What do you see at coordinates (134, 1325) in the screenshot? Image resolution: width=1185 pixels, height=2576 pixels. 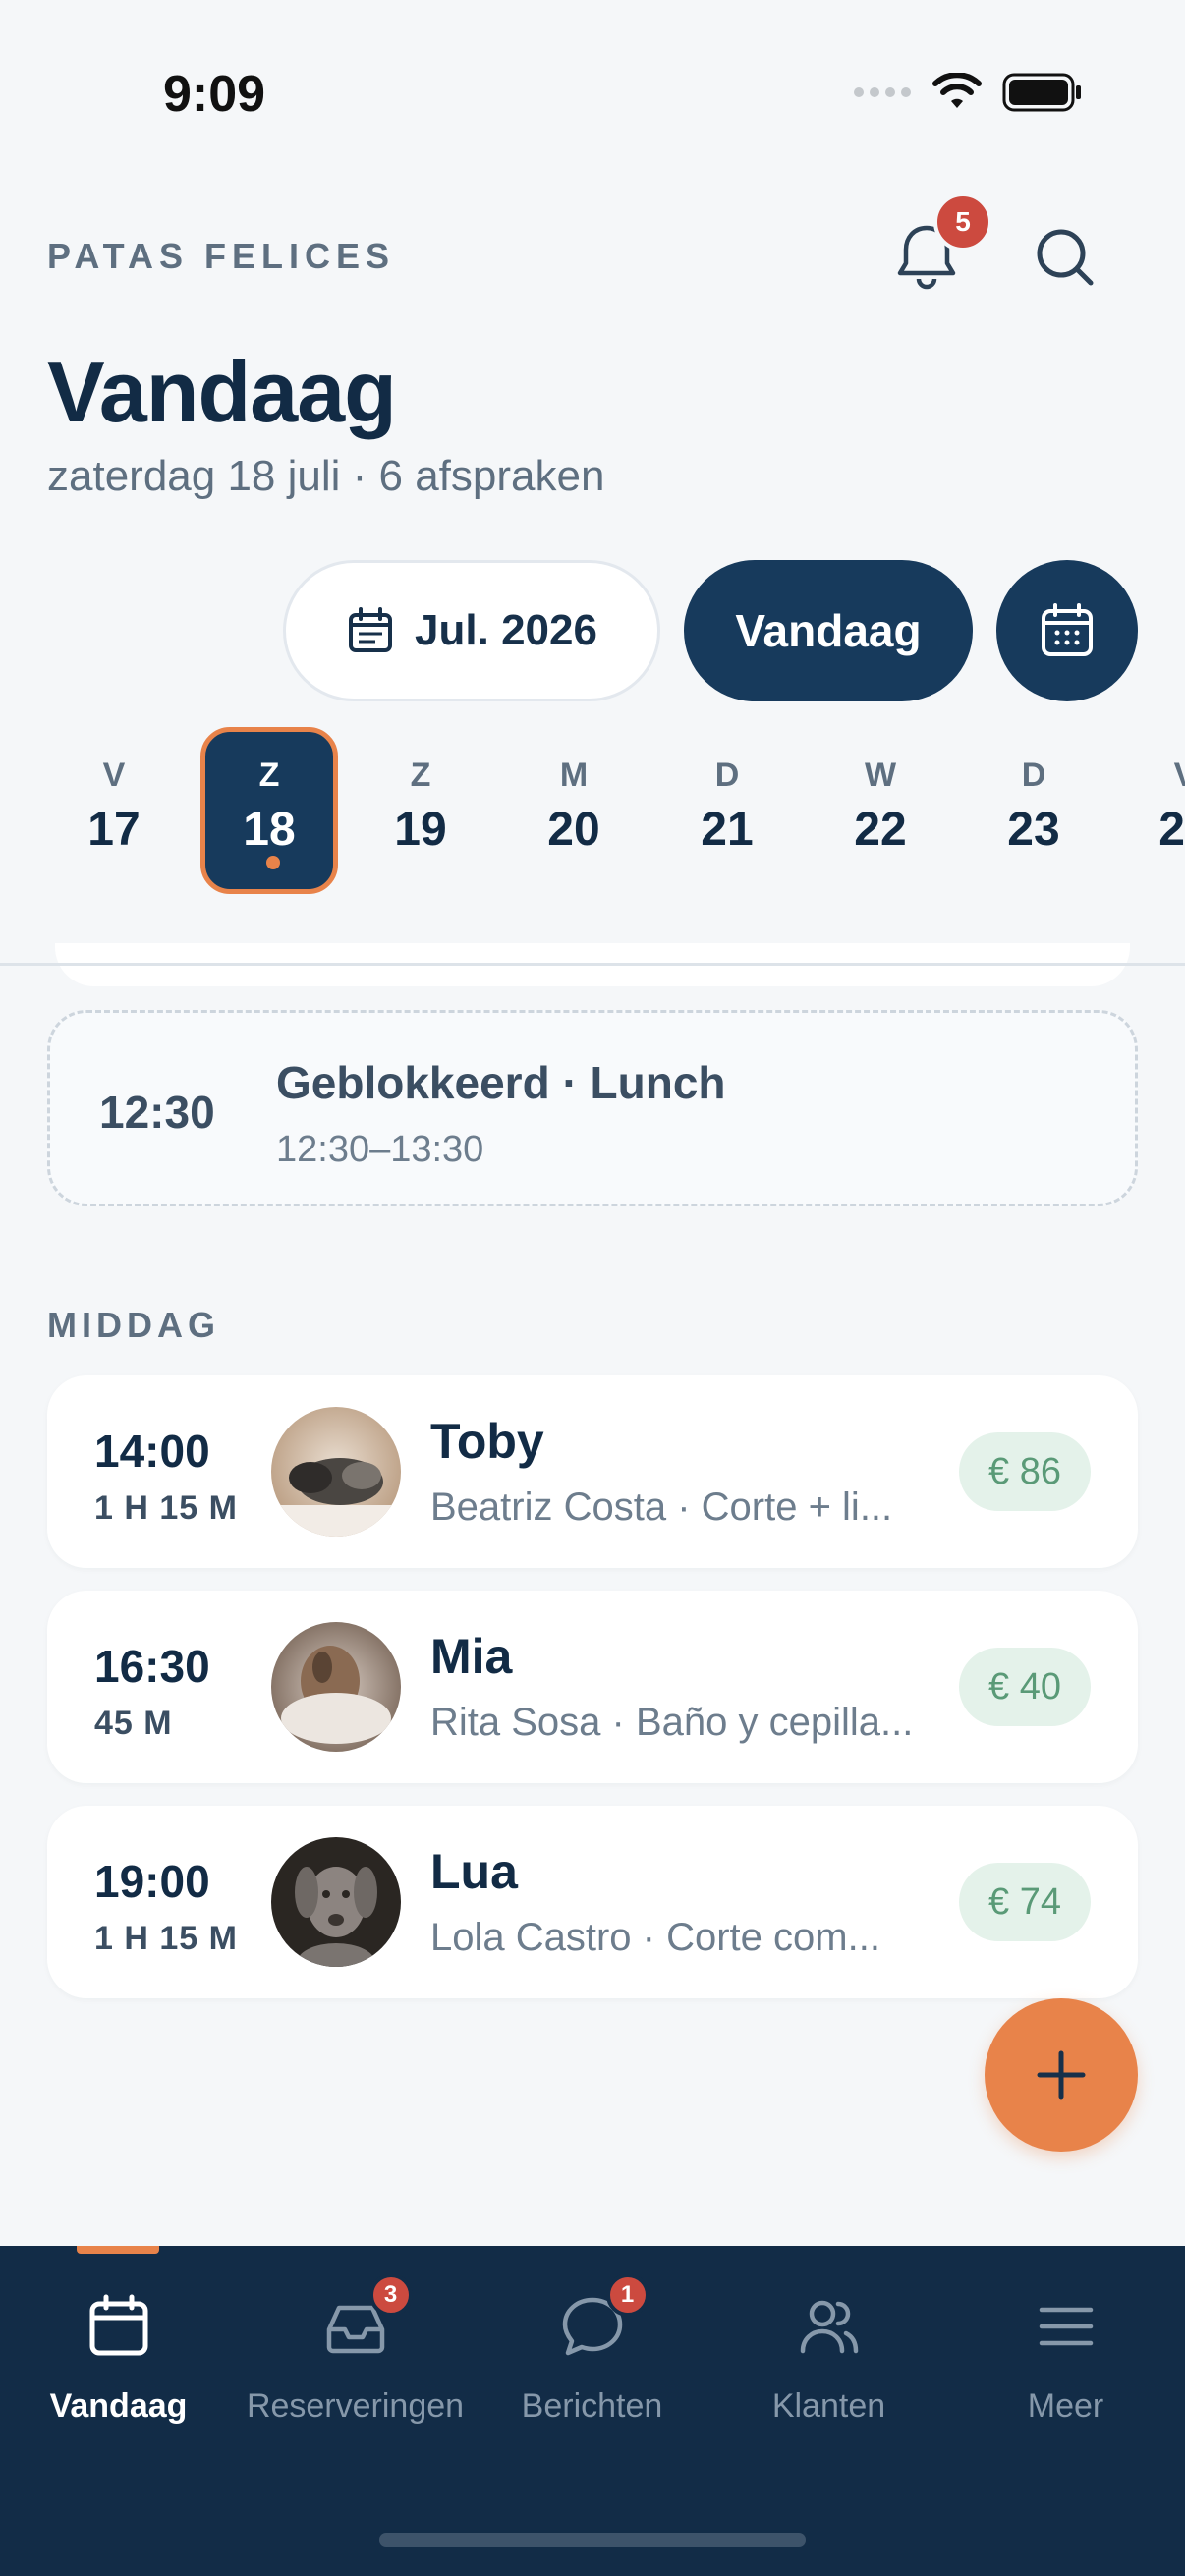 I see `section-label-afternoon: MIDDAG` at bounding box center [134, 1325].